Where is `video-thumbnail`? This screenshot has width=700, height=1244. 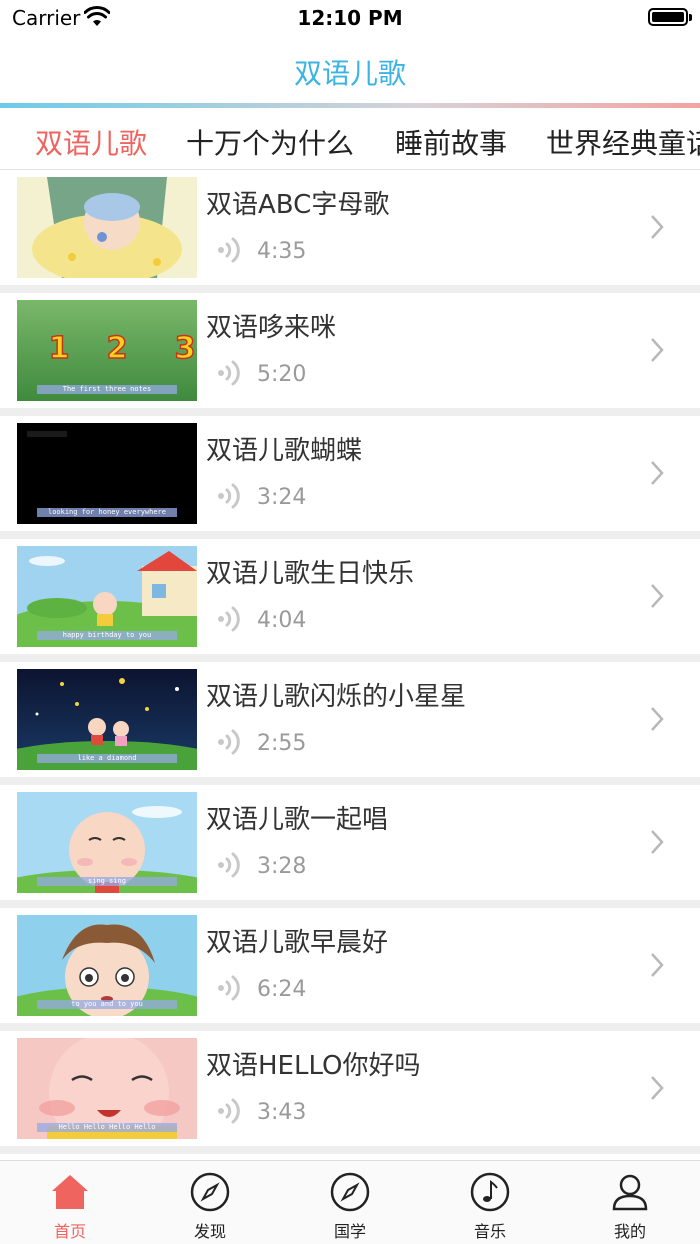 video-thumbnail is located at coordinates (107, 227).